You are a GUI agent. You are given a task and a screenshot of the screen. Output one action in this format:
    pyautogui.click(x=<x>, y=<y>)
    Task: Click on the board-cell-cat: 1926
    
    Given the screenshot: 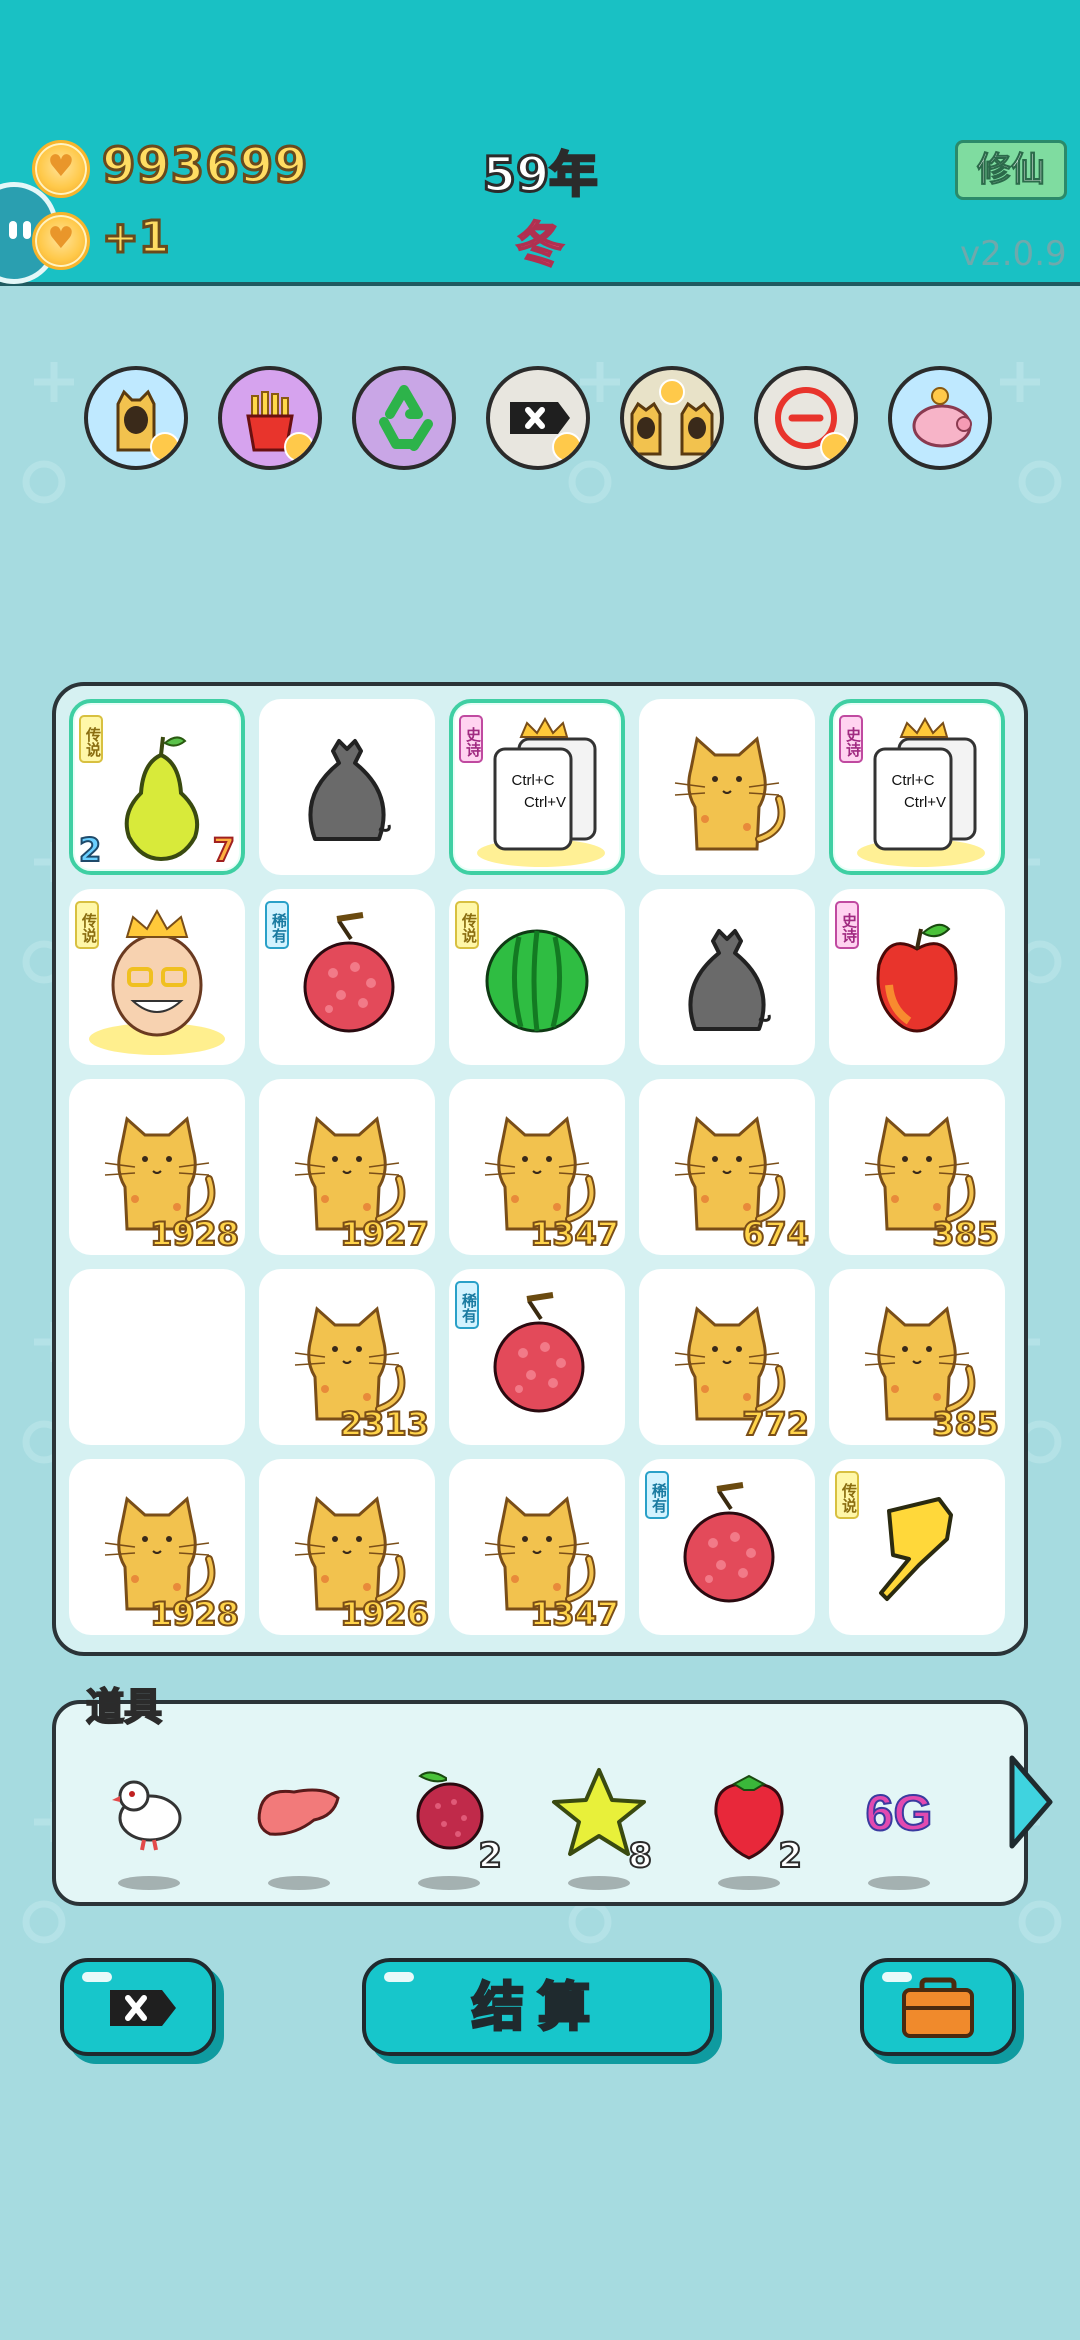 What is the action you would take?
    pyautogui.click(x=347, y=1547)
    